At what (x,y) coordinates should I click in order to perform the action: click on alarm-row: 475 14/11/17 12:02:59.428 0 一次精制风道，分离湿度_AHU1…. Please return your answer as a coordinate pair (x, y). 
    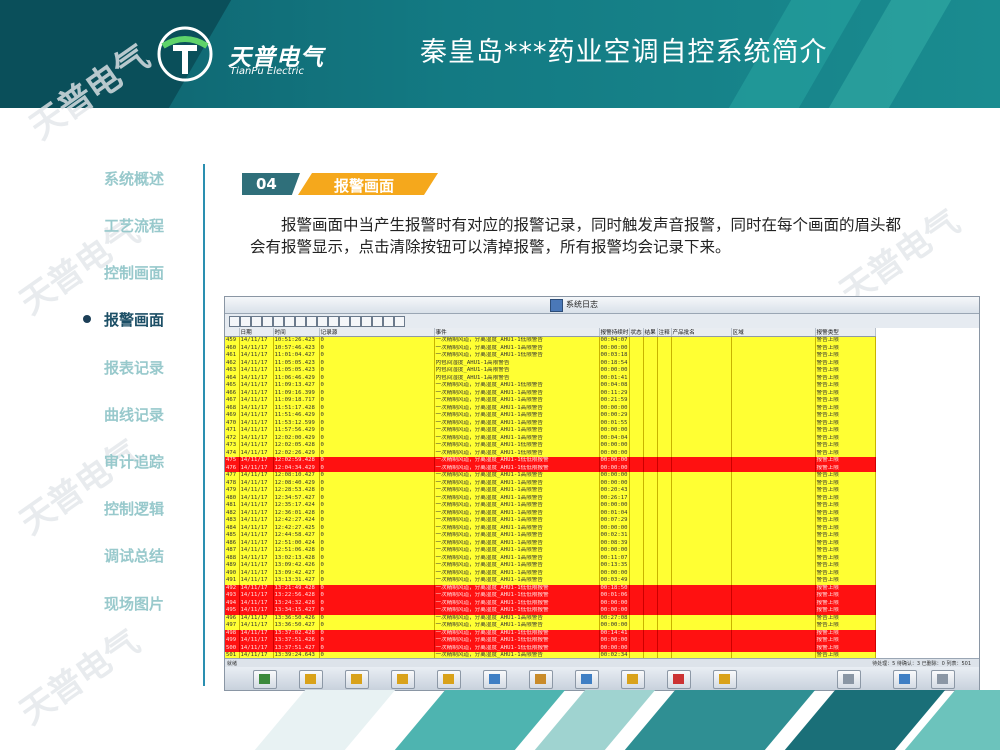
    Looking at the image, I should click on (550, 461).